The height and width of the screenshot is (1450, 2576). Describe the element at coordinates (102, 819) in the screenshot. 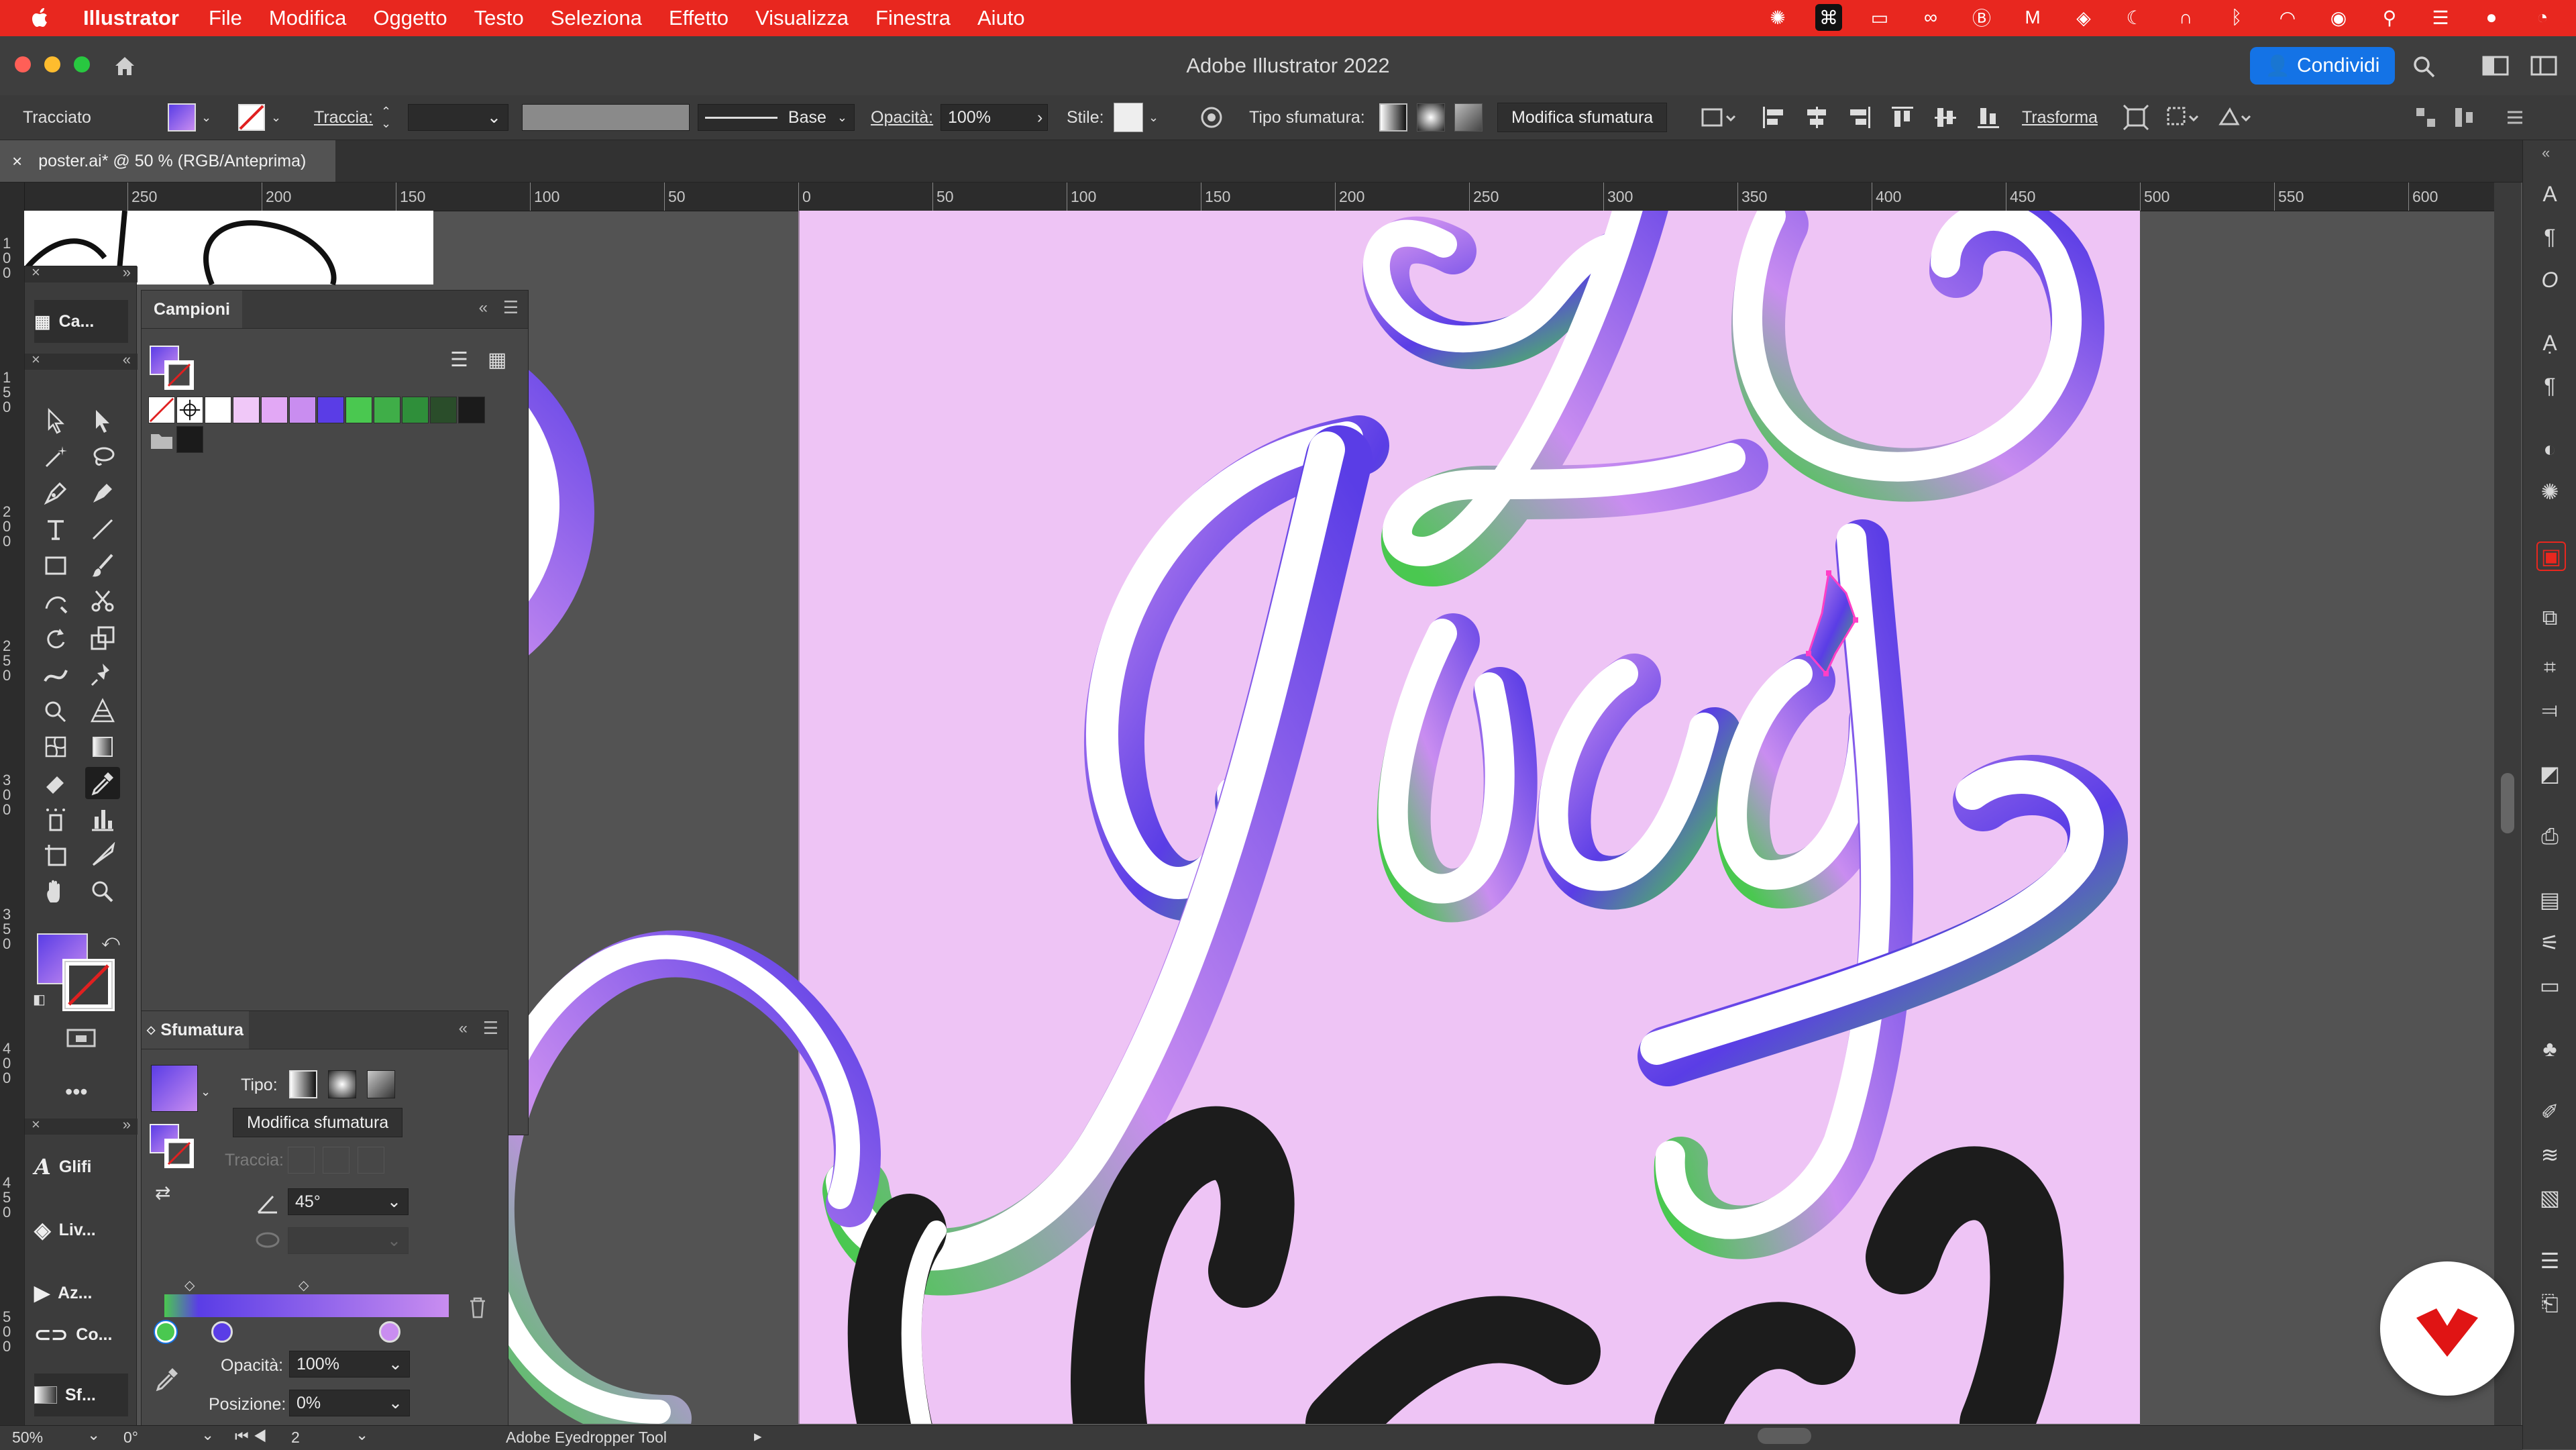

I see `column-graph-tool` at that location.